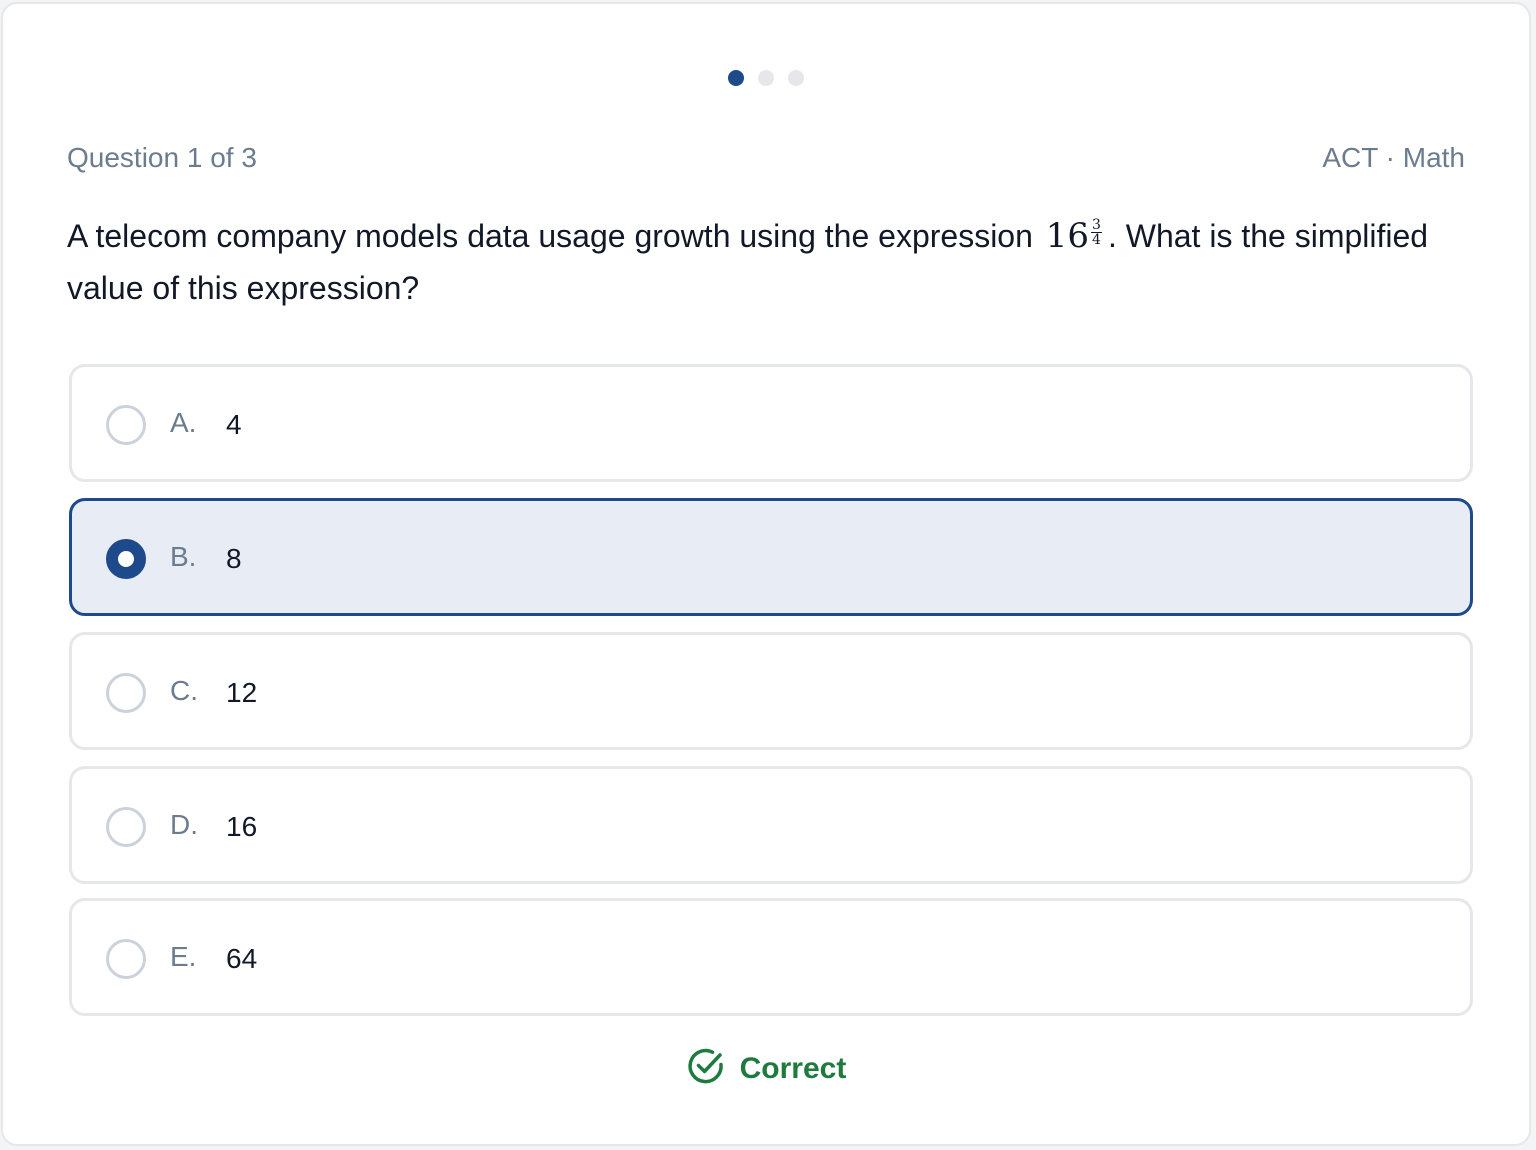 Image resolution: width=1536 pixels, height=1150 pixels. What do you see at coordinates (1393, 157) in the screenshot?
I see `category-label: ACT · Math` at bounding box center [1393, 157].